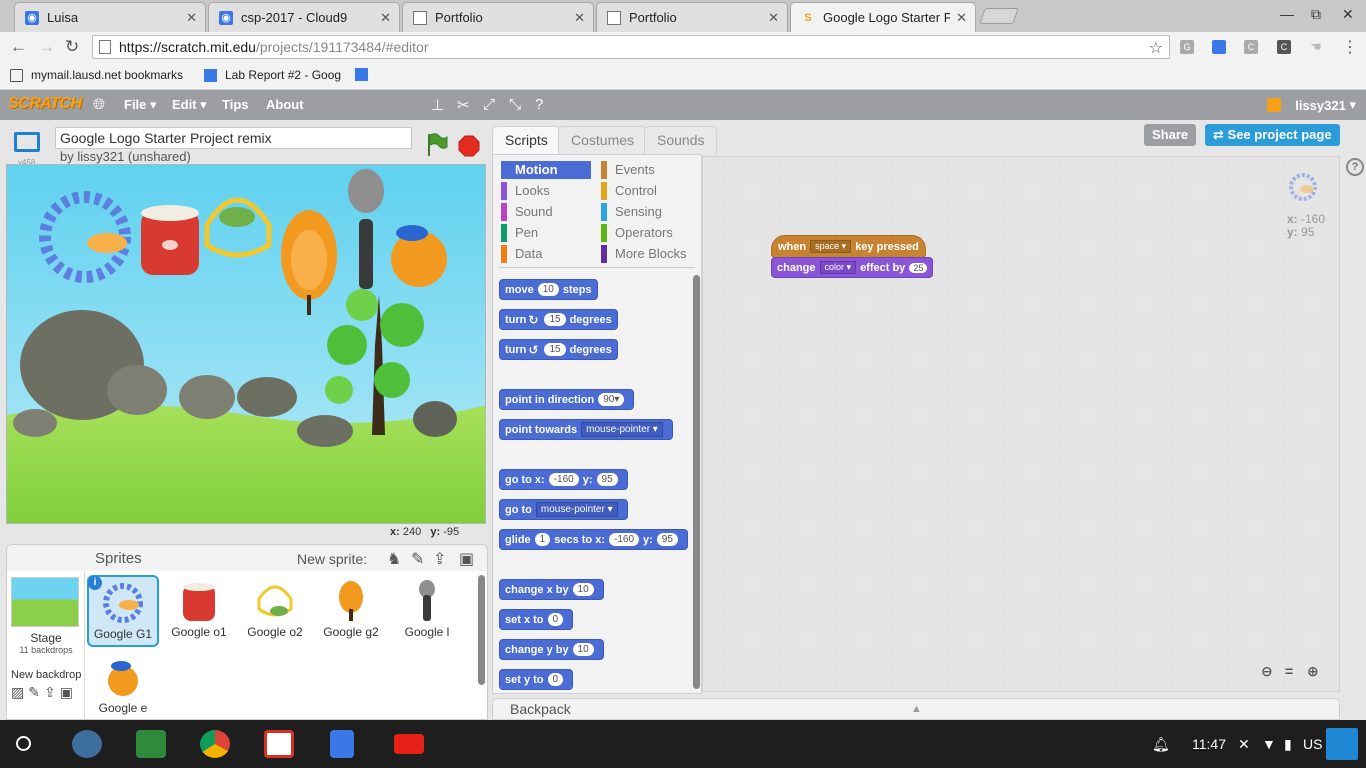  What do you see at coordinates (469, 146) in the screenshot?
I see `stop-icon` at bounding box center [469, 146].